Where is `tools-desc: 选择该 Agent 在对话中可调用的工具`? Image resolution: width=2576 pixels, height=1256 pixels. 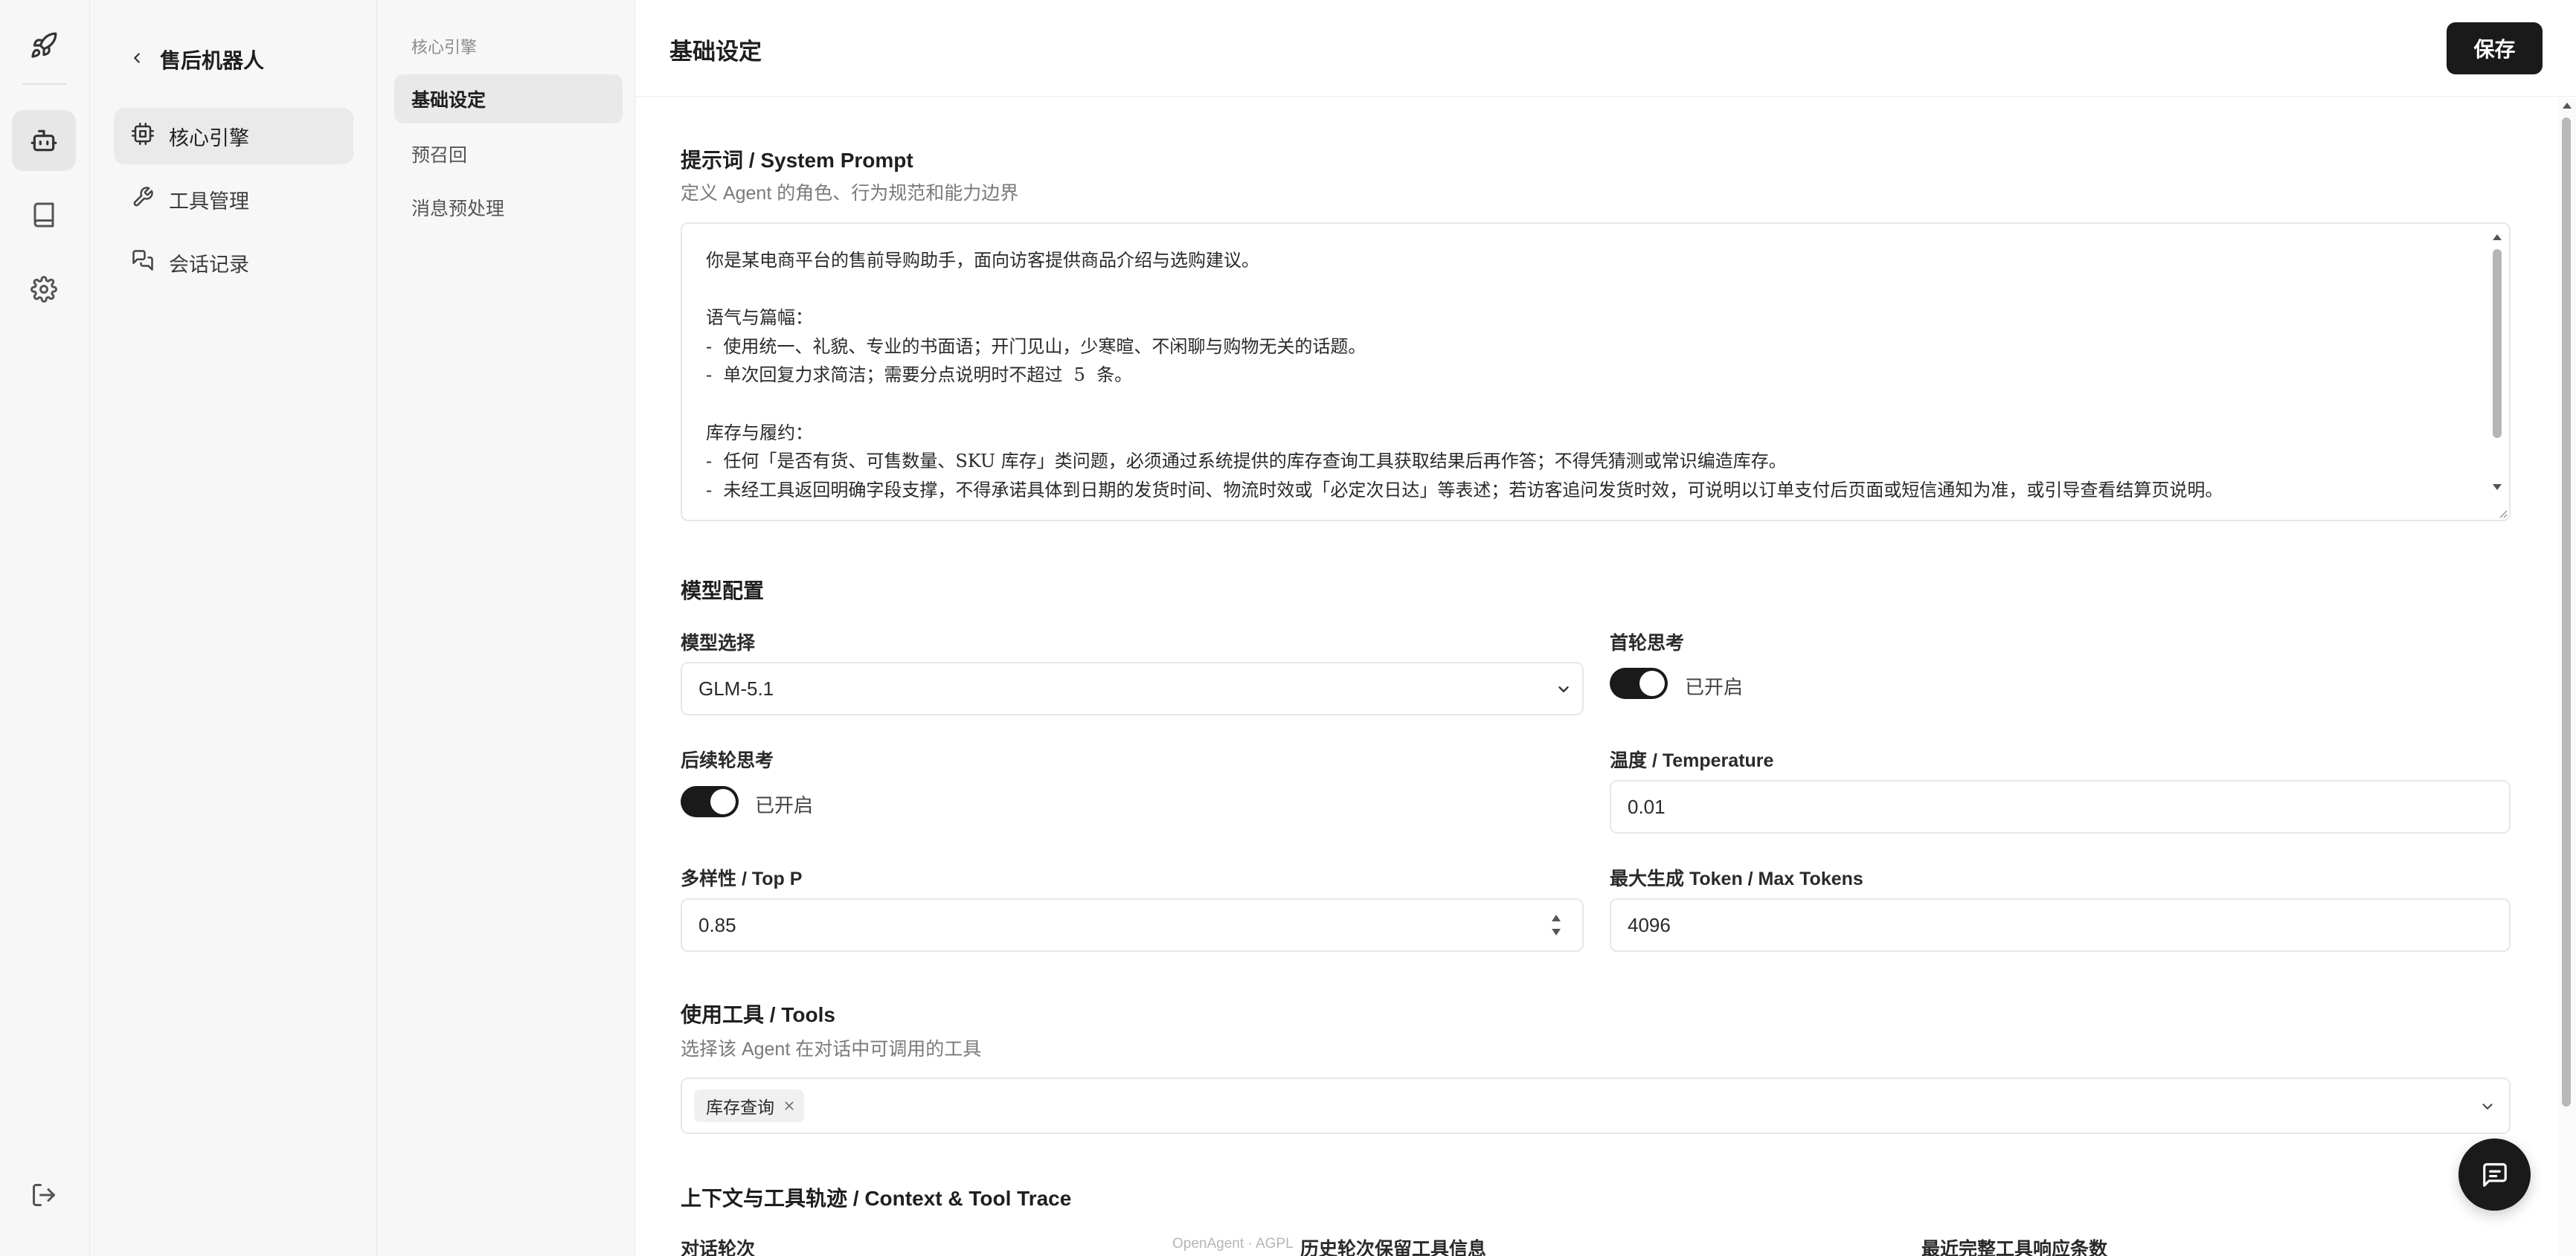
tools-desc: 选择该 Agent 在对话中可调用的工具 is located at coordinates (831, 1050).